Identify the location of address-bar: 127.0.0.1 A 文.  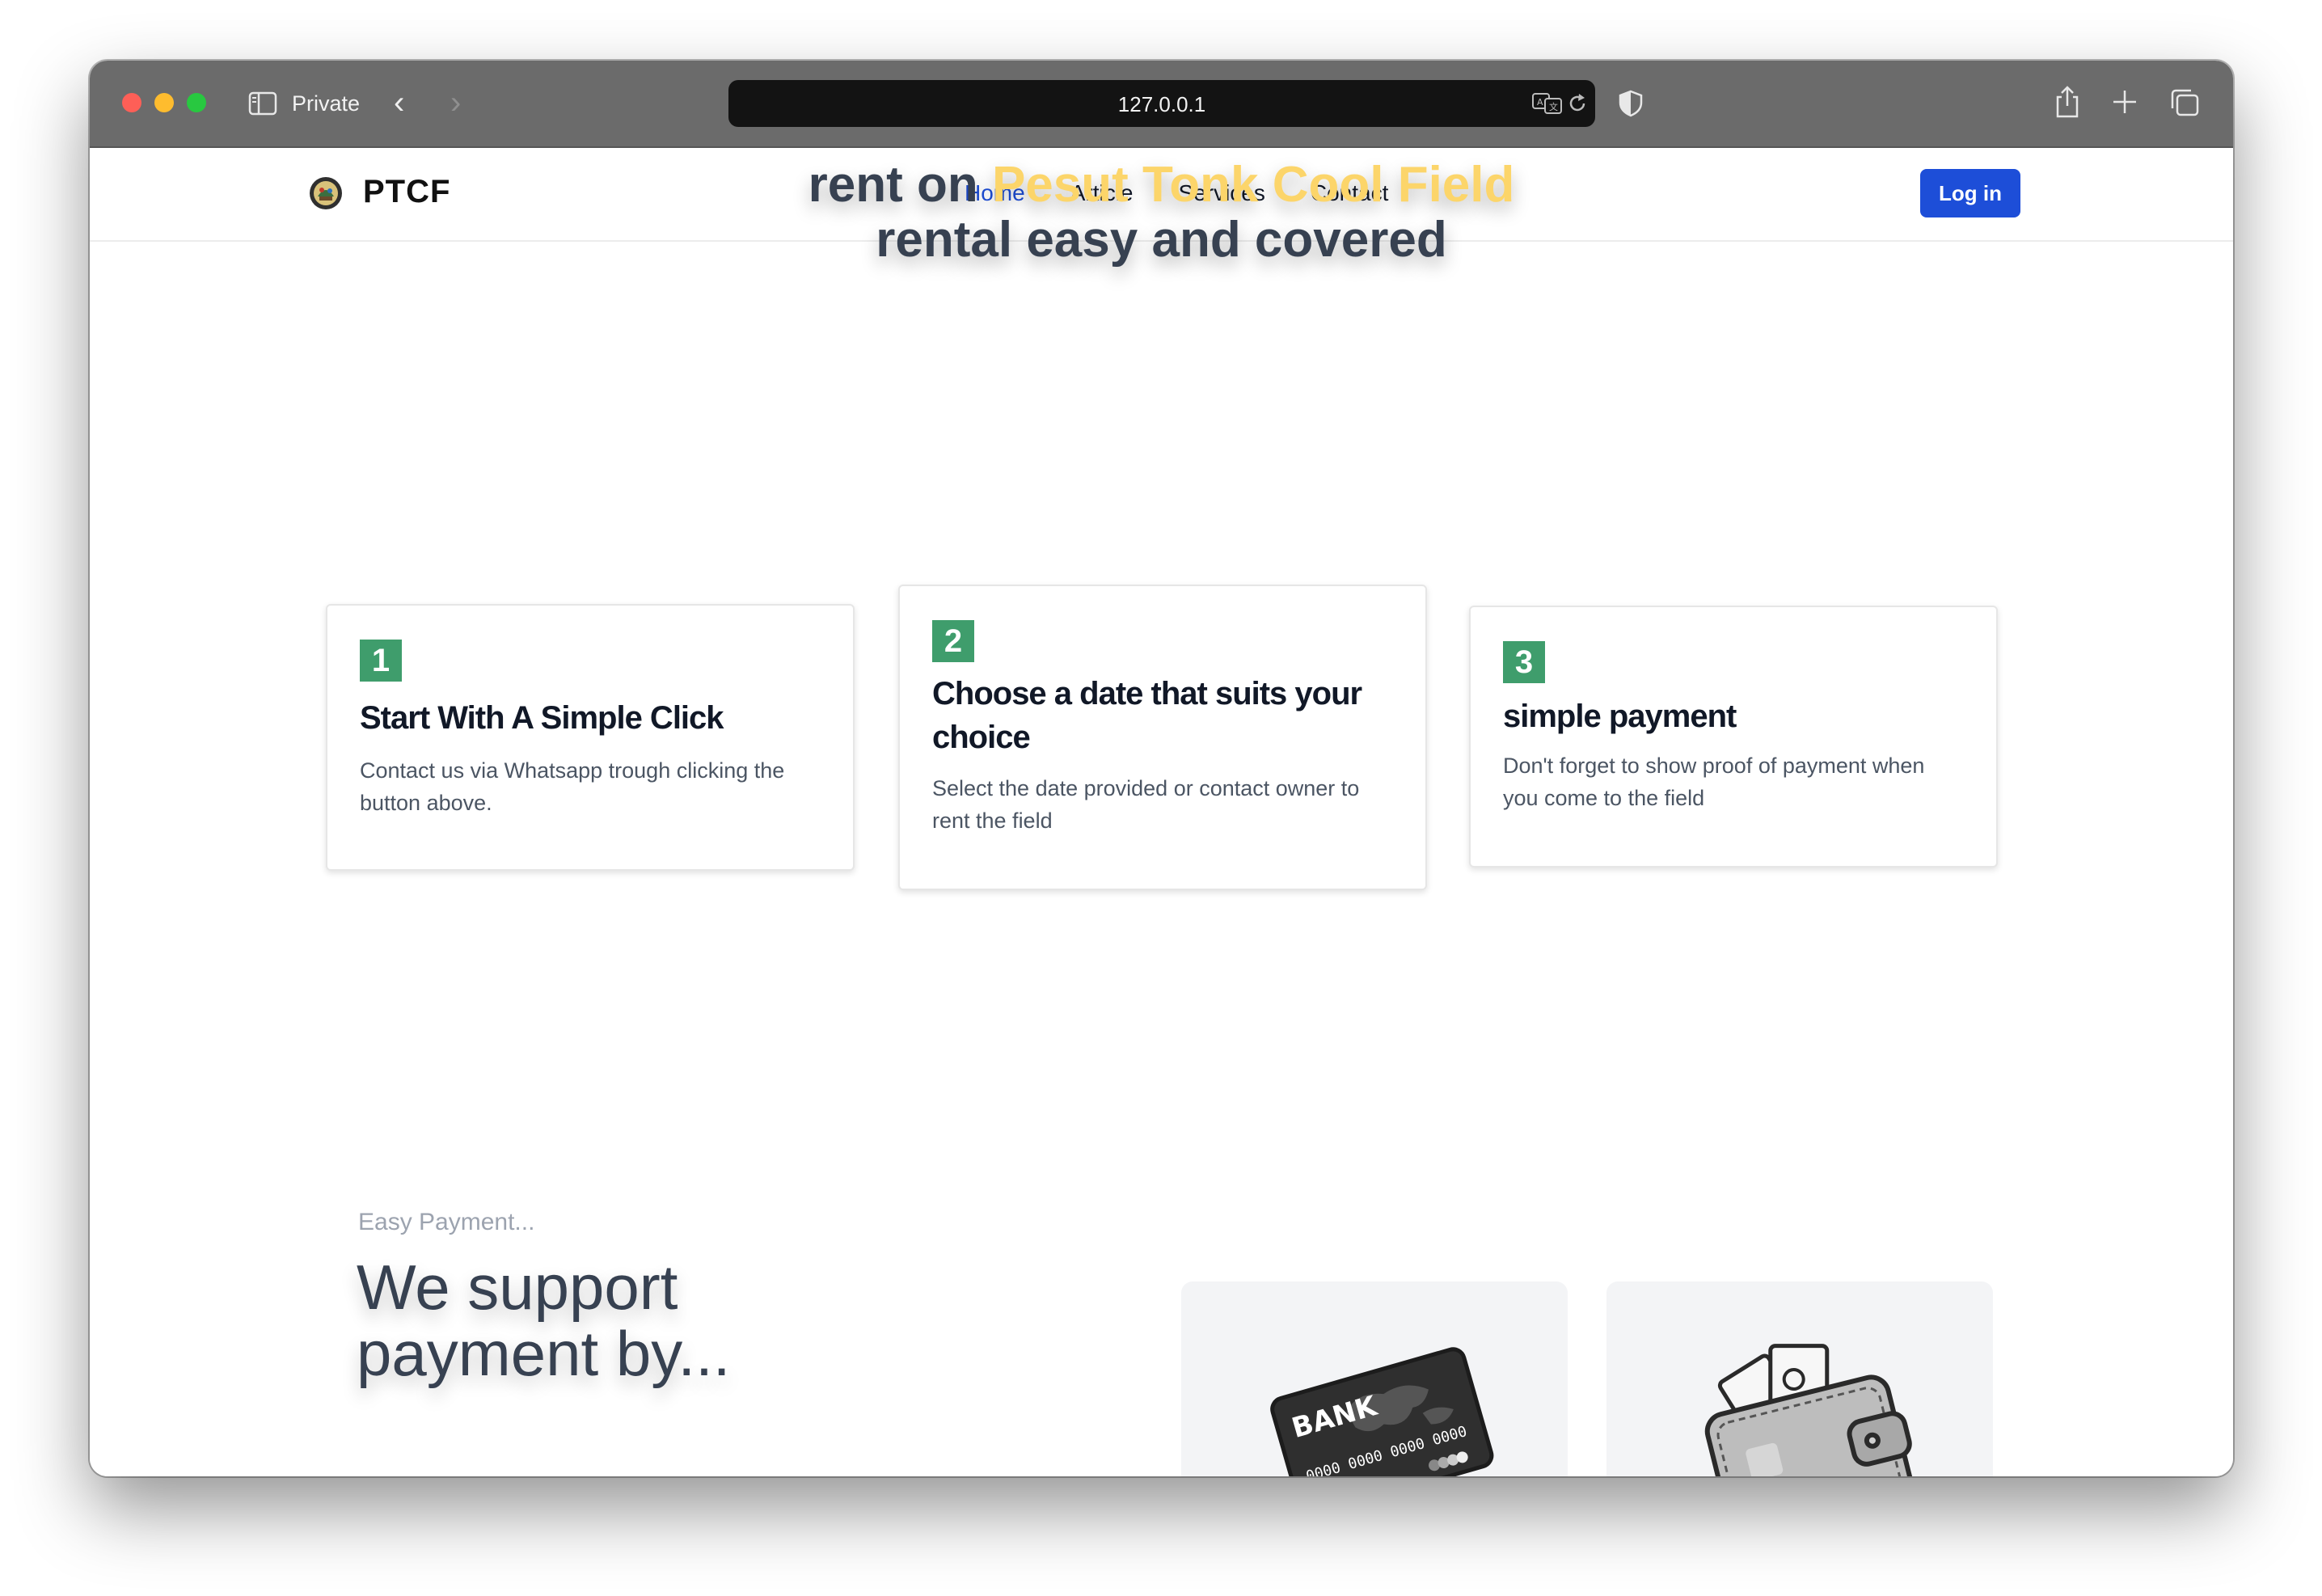
(1161, 103).